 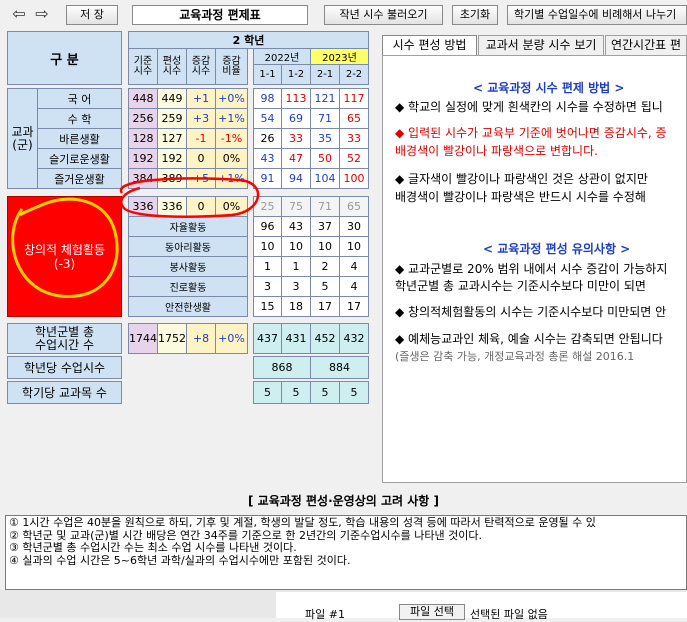 I want to click on file-status: 선택된 파일 없음, so click(x=509, y=614).